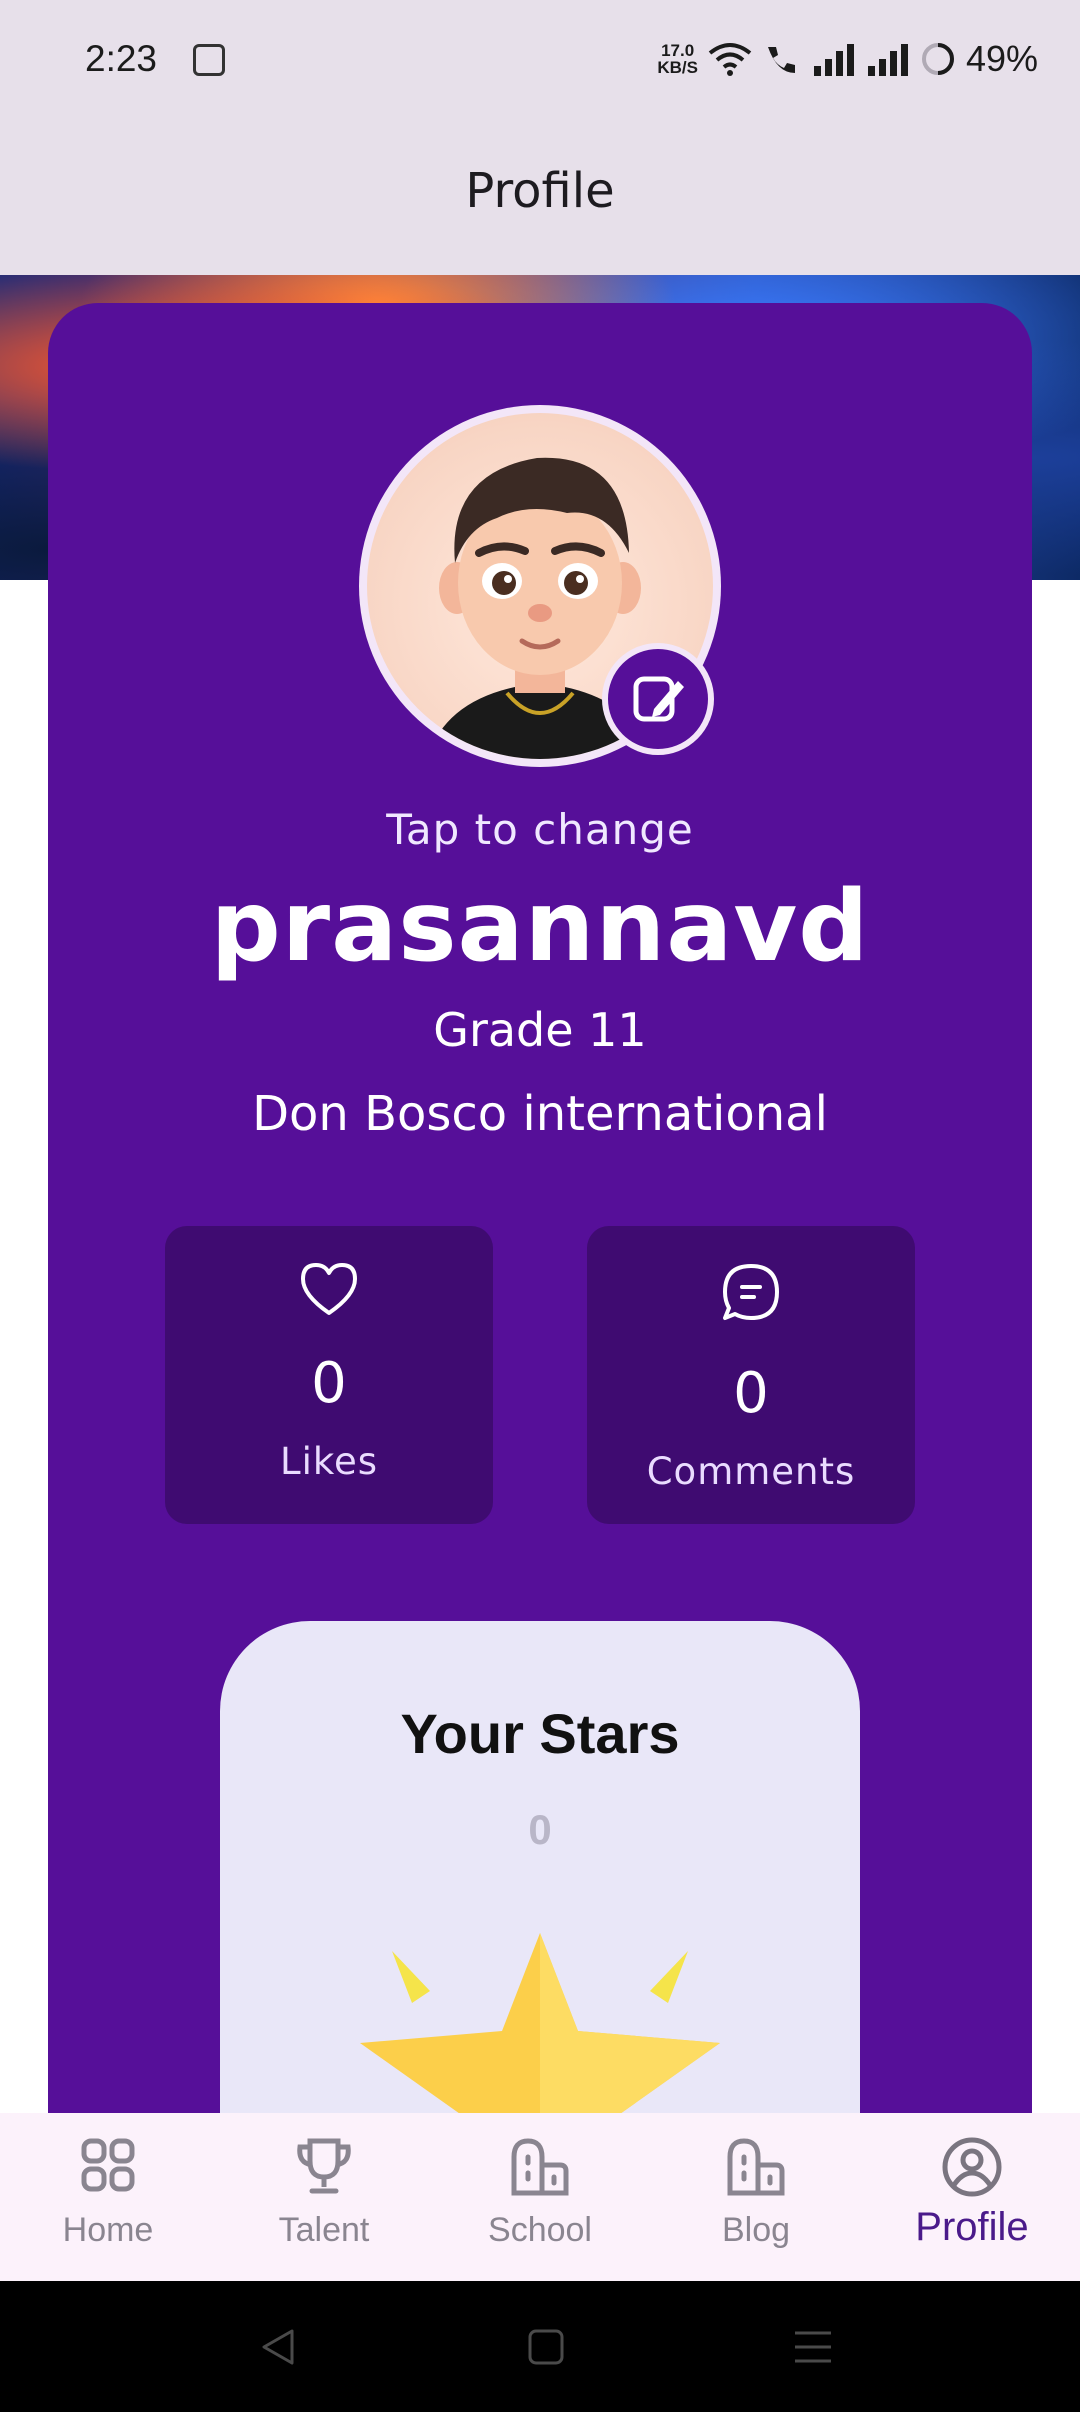 Image resolution: width=1080 pixels, height=2412 pixels. I want to click on battery-percent: 49%, so click(1001, 58).